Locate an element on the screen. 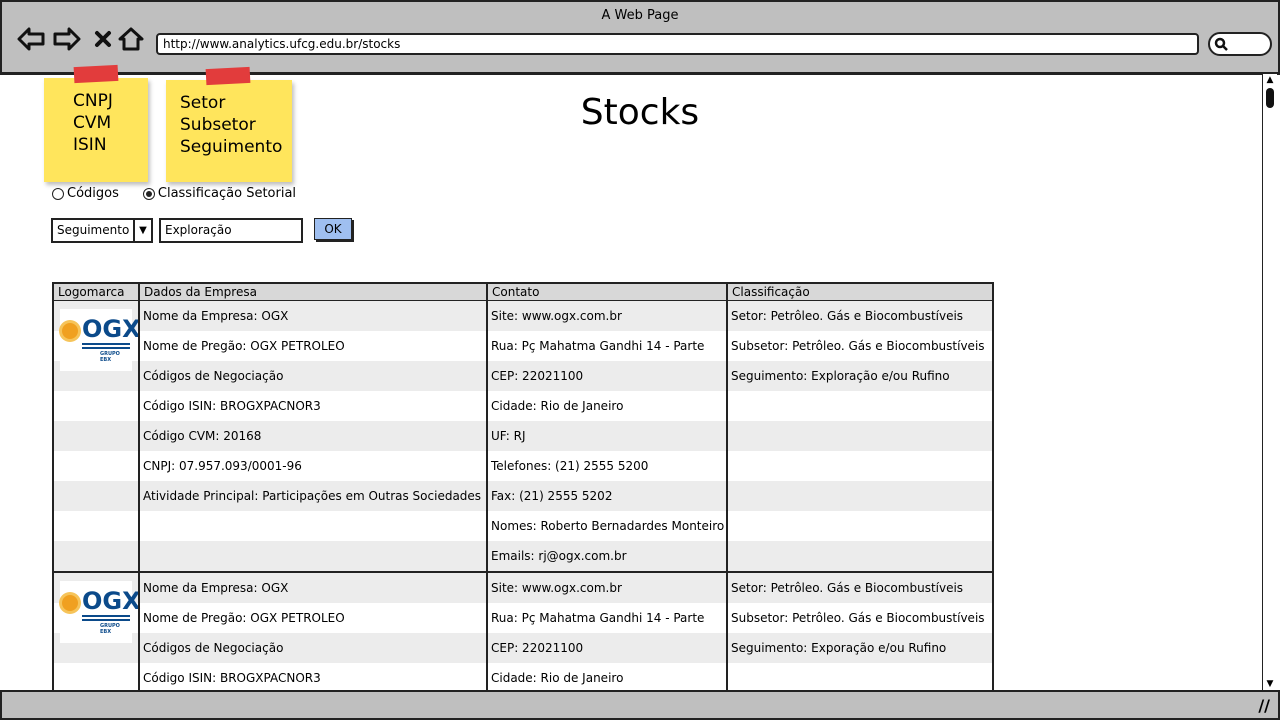 The image size is (1280, 720). radio-selected-icon is located at coordinates (148, 193).